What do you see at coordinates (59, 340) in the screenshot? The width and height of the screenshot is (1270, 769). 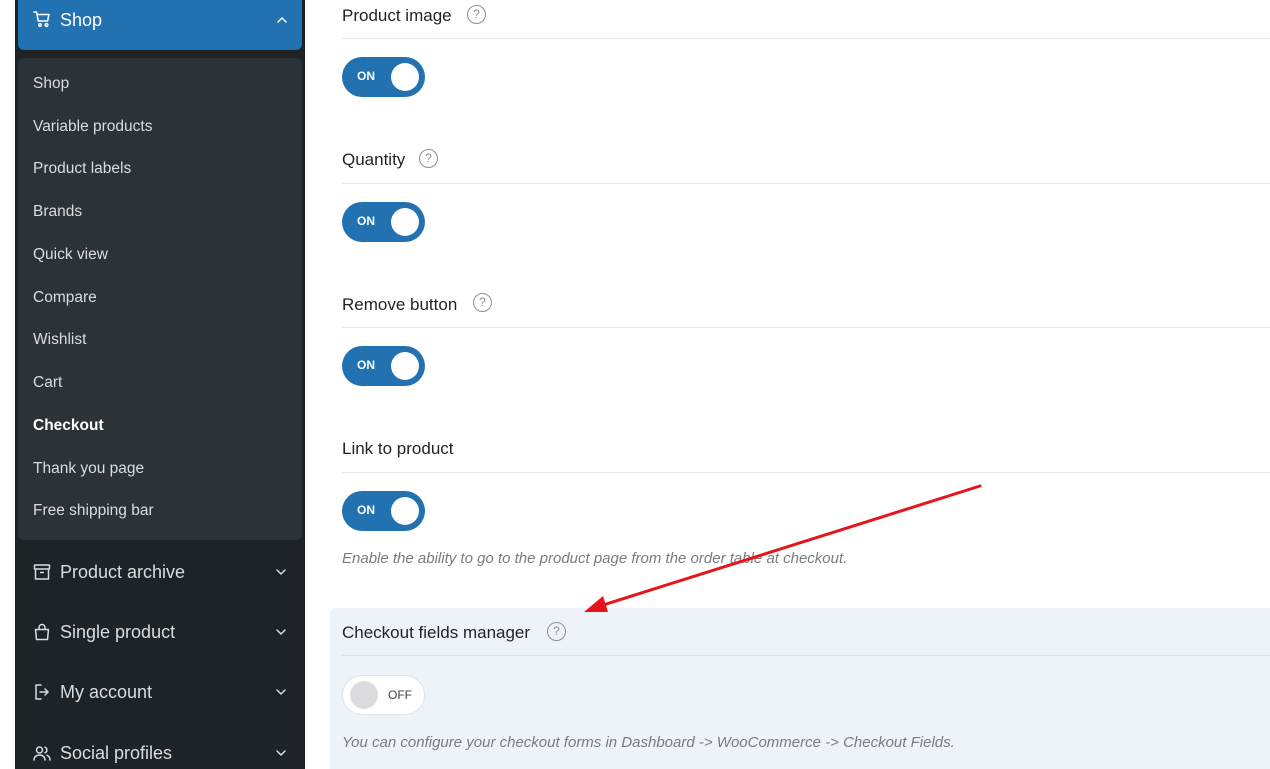 I see `submenu-item-wishlist: Wishlist` at bounding box center [59, 340].